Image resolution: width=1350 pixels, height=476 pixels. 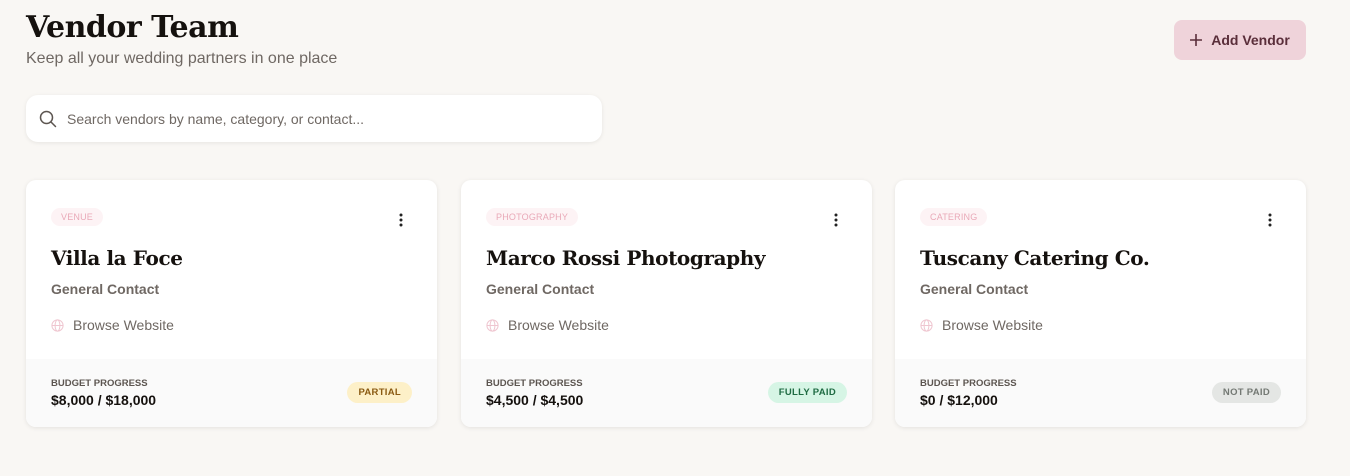 What do you see at coordinates (807, 392) in the screenshot?
I see `payment-status-badge: FULLY PAID` at bounding box center [807, 392].